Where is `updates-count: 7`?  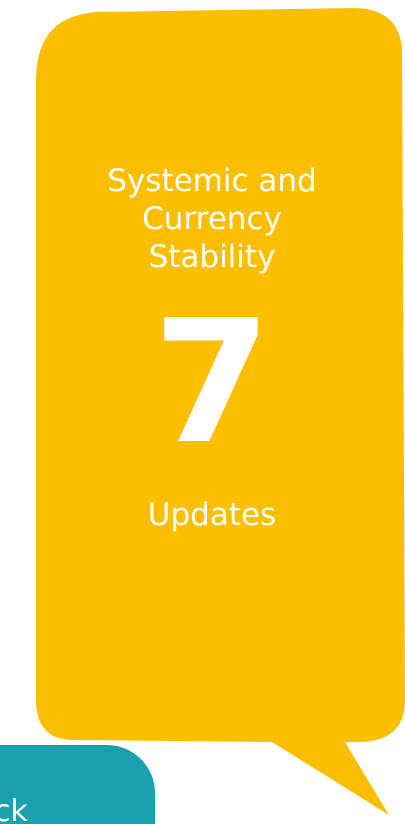
updates-count: 7 is located at coordinates (212, 383).